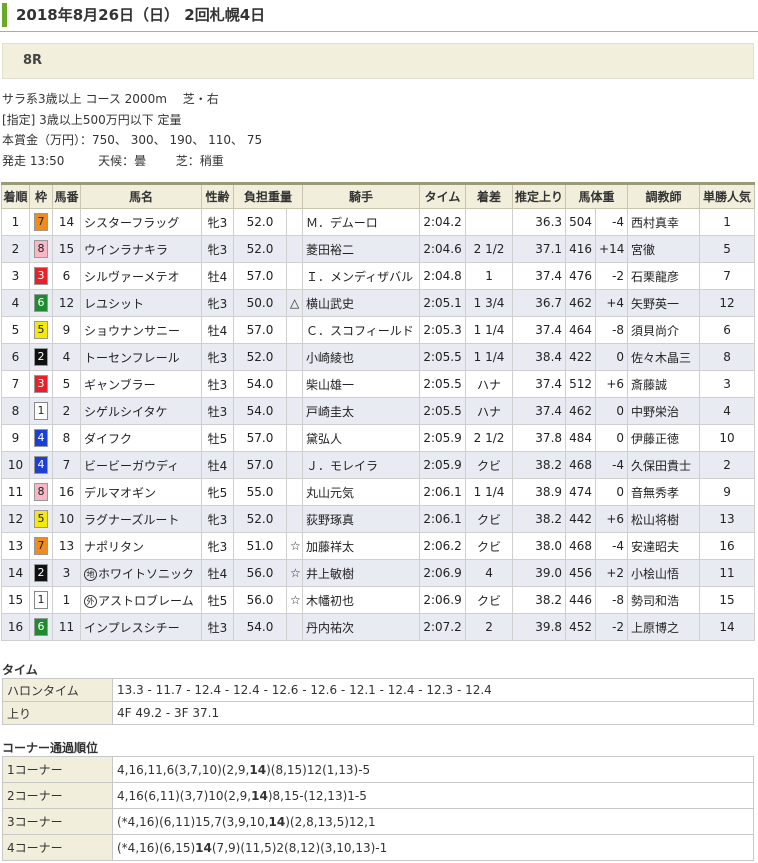  What do you see at coordinates (361, 276) in the screenshot?
I see `jockey-cell: Ｉ．メンディザバル` at bounding box center [361, 276].